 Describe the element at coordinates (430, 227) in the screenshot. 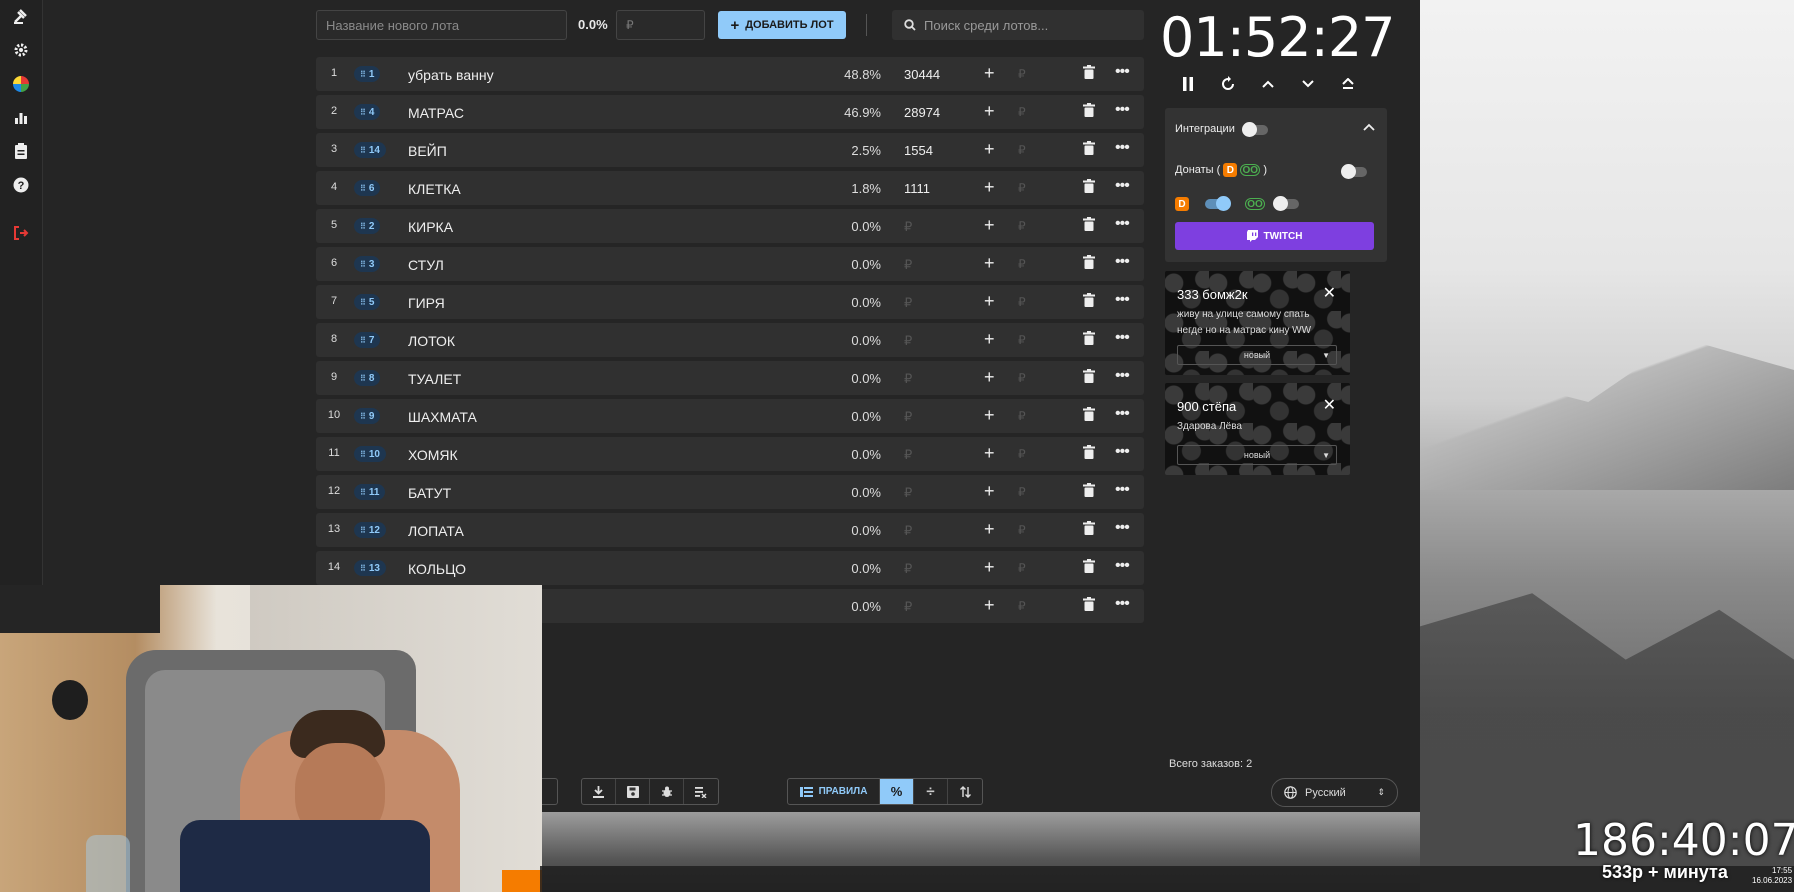

I see `lot-name: КИРКА` at that location.